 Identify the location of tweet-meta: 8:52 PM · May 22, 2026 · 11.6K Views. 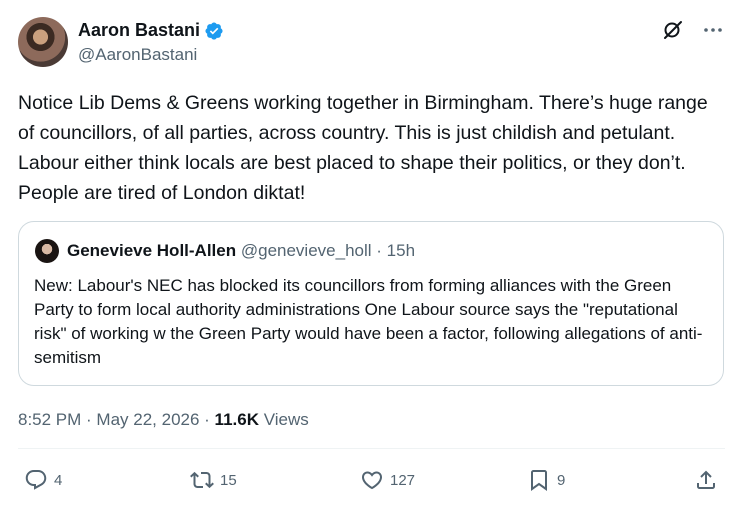
(163, 420).